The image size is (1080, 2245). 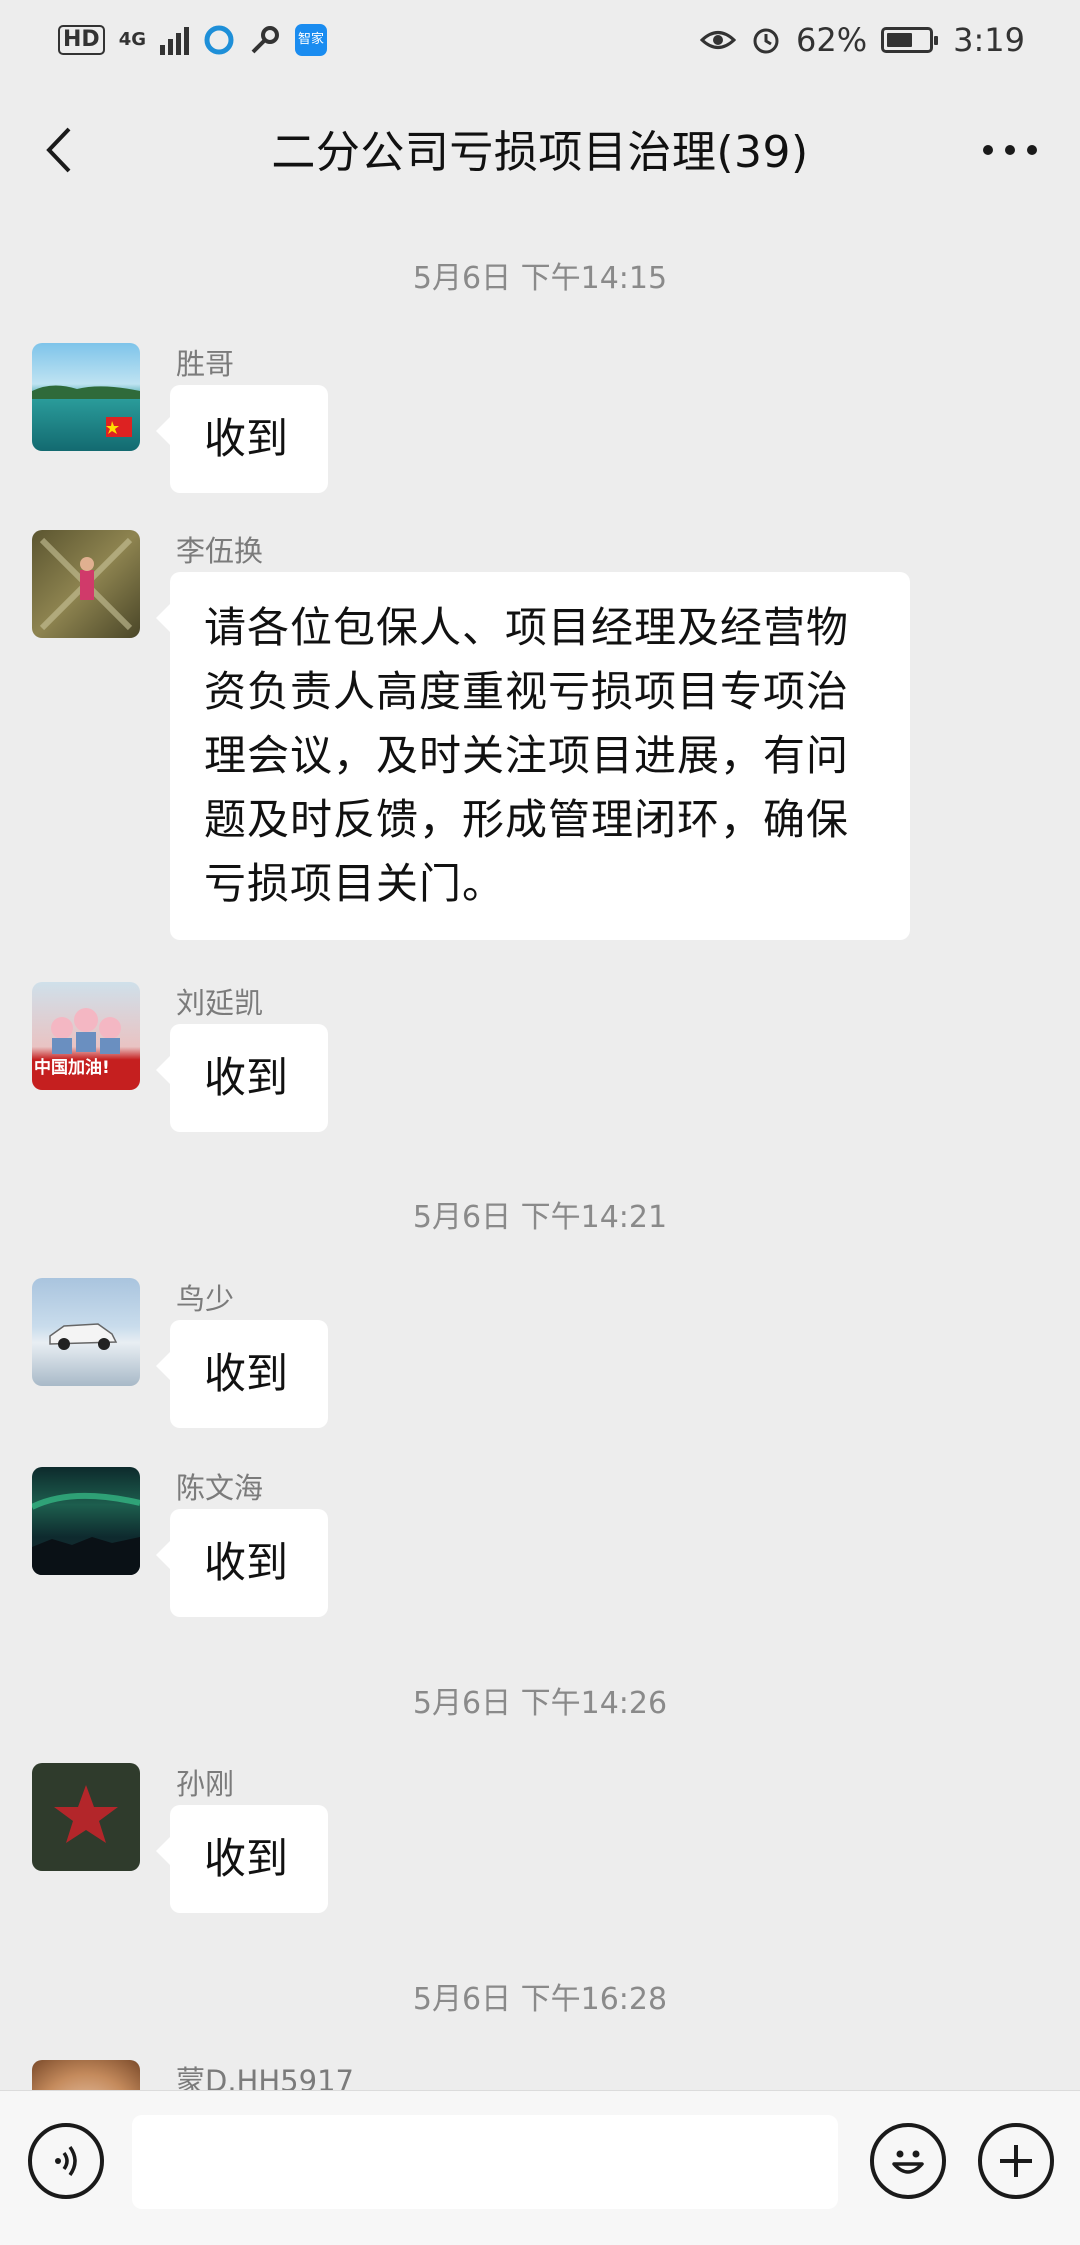 What do you see at coordinates (989, 40) in the screenshot?
I see `clock: 3:19` at bounding box center [989, 40].